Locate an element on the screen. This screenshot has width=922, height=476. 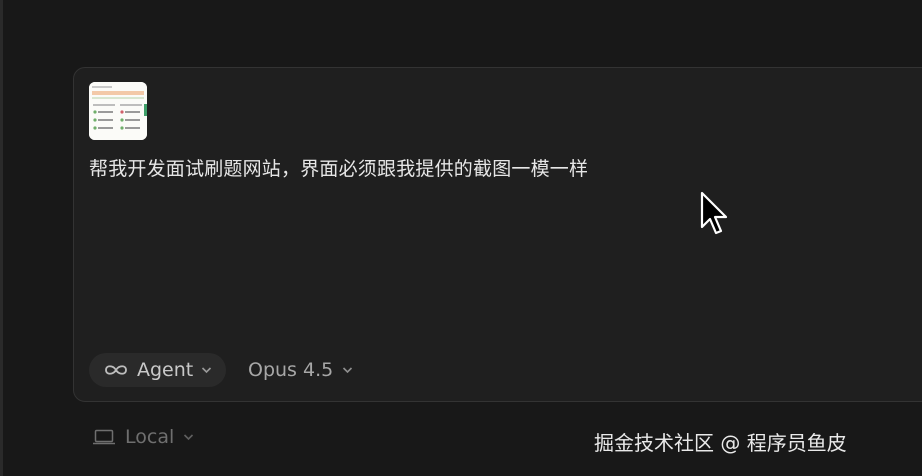
infinity-icon is located at coordinates (116, 370).